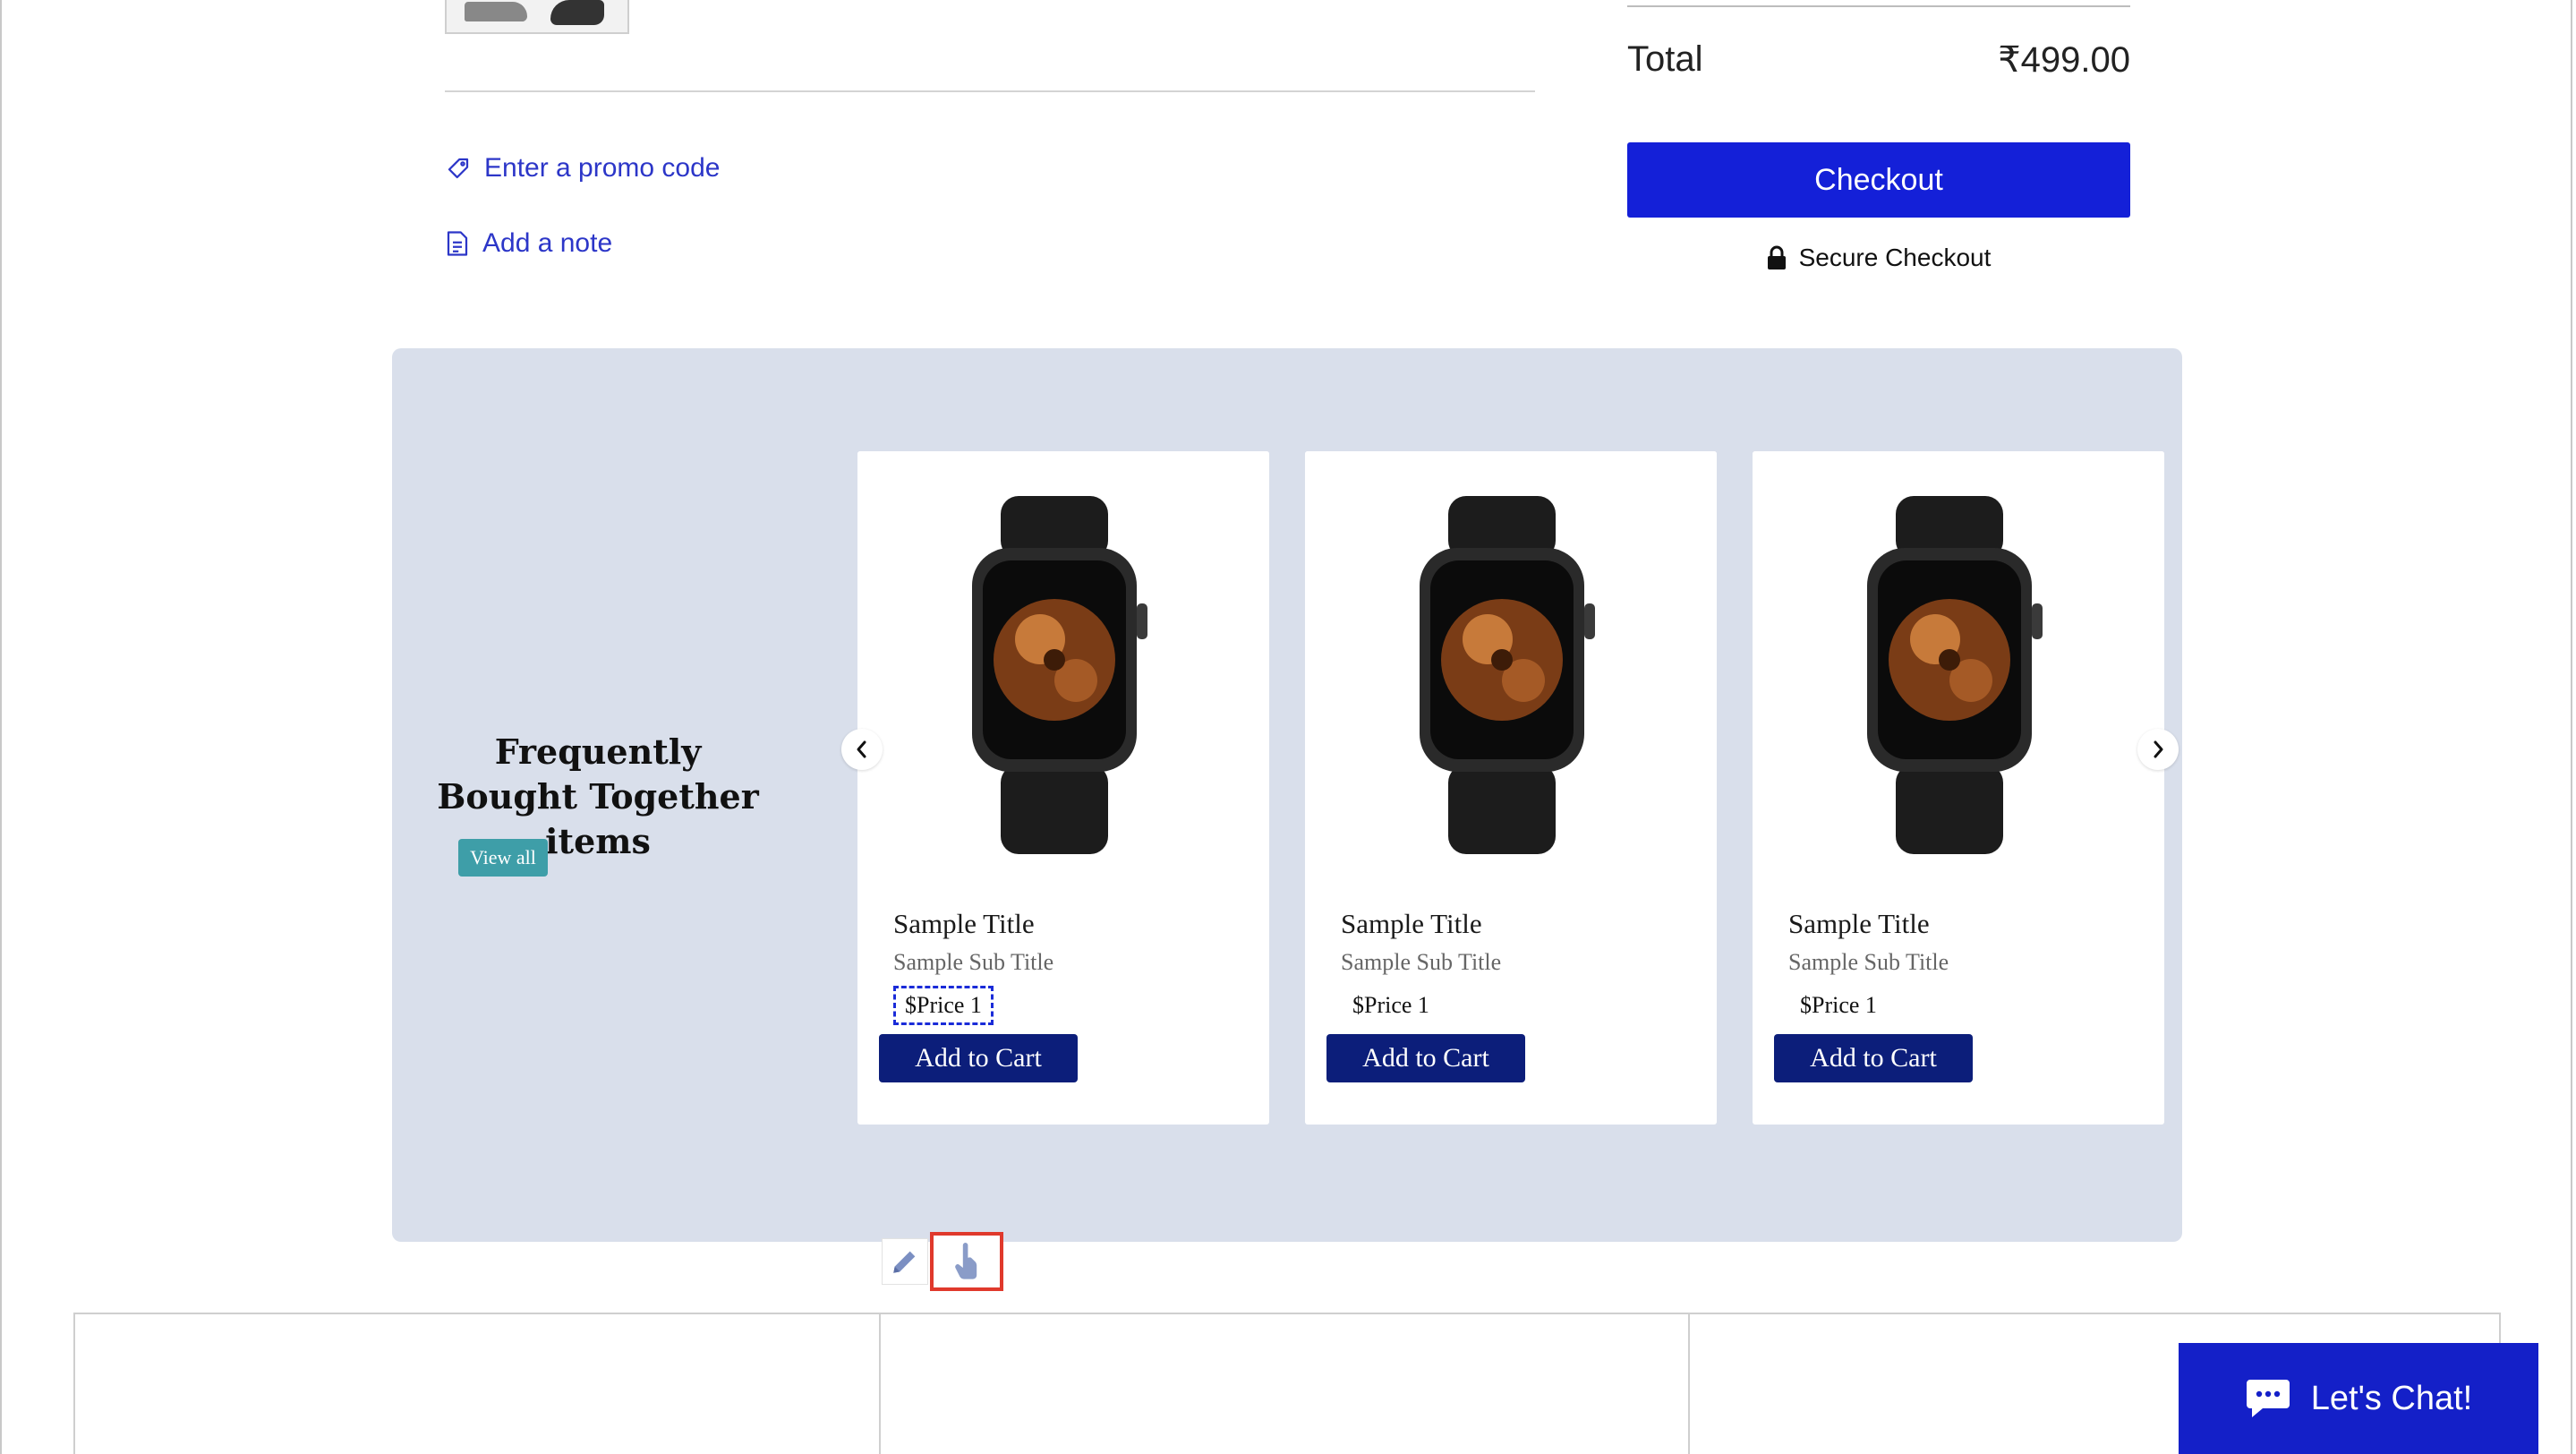 This screenshot has height=1454, width=2576. Describe the element at coordinates (1878, 180) in the screenshot. I see `checkout-button: Checkout` at that location.